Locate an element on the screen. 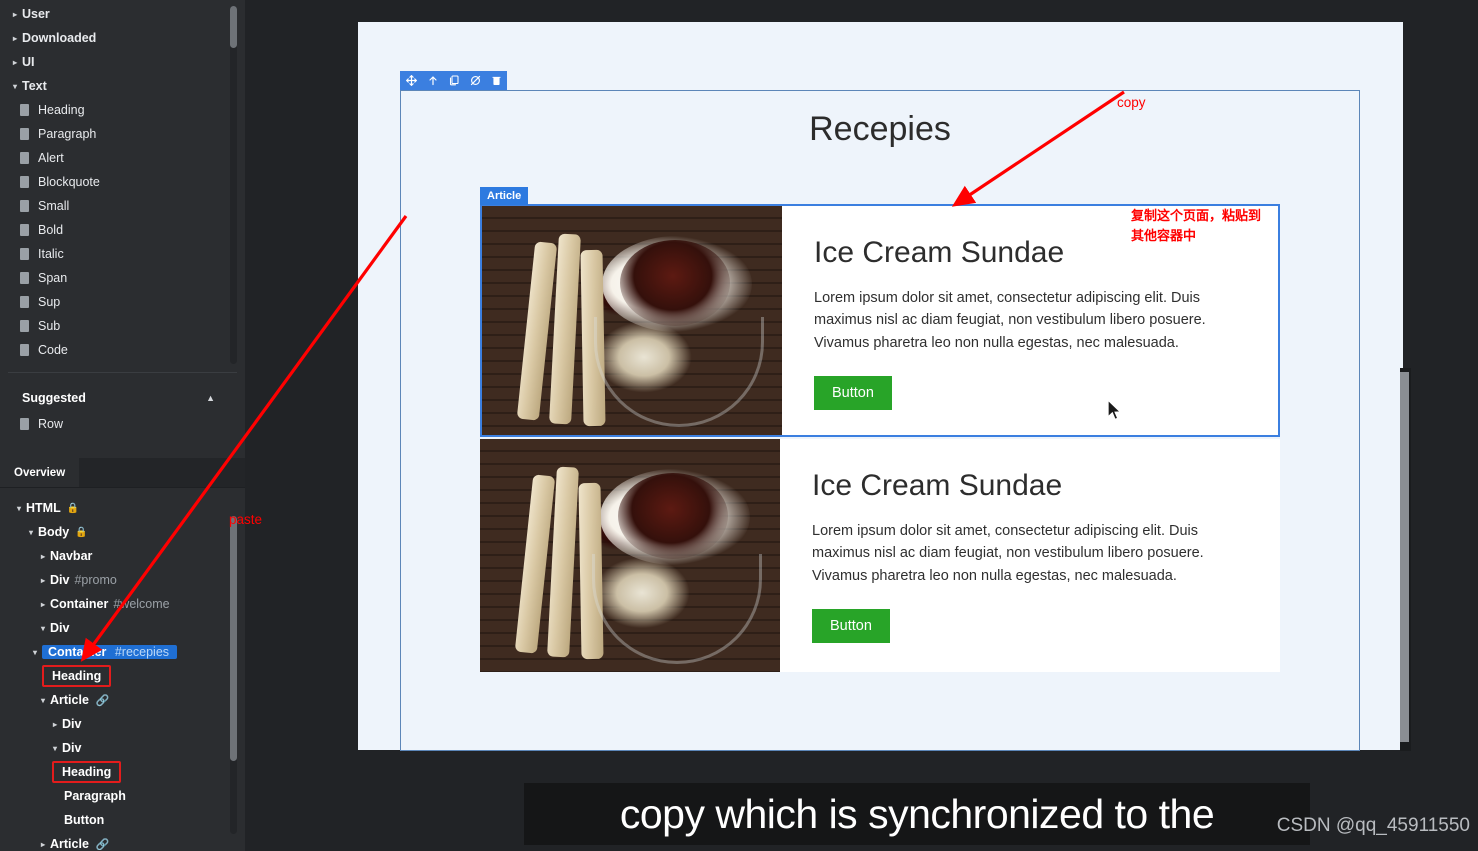 The width and height of the screenshot is (1478, 851). move-icon is located at coordinates (411, 80).